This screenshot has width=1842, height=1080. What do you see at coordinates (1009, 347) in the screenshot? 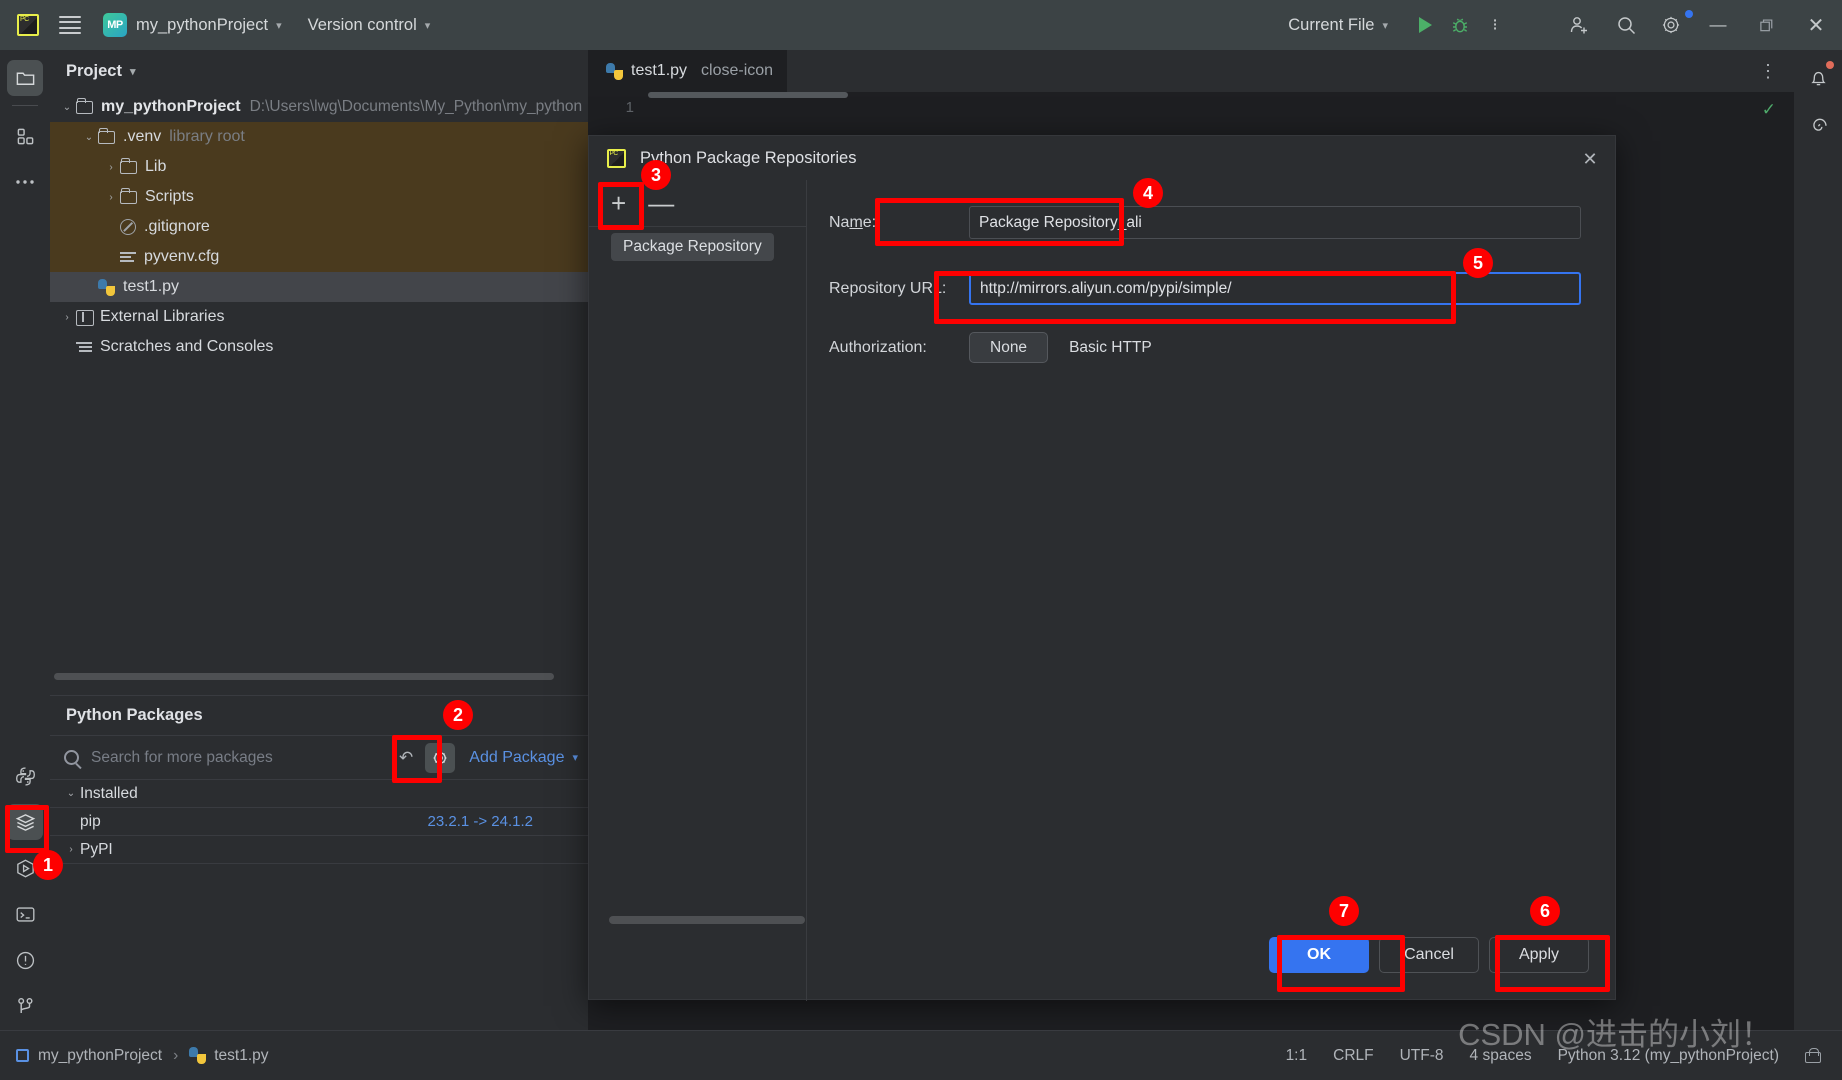
I see `authorization-option-none: None` at bounding box center [1009, 347].